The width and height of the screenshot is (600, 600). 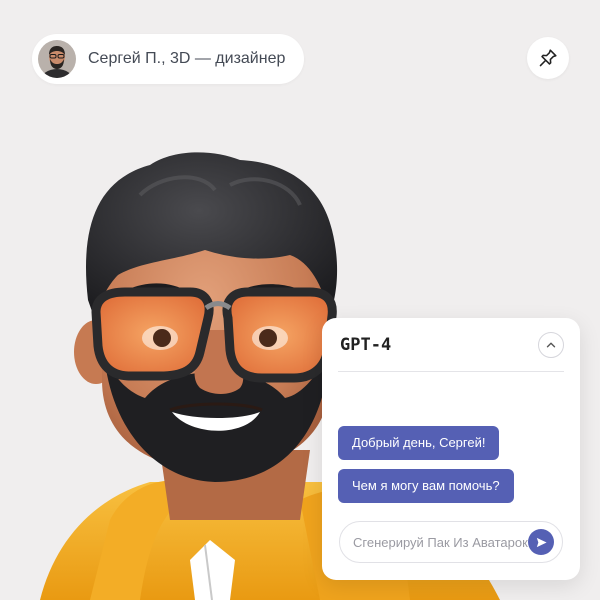 I want to click on profile-avatar, so click(x=57, y=59).